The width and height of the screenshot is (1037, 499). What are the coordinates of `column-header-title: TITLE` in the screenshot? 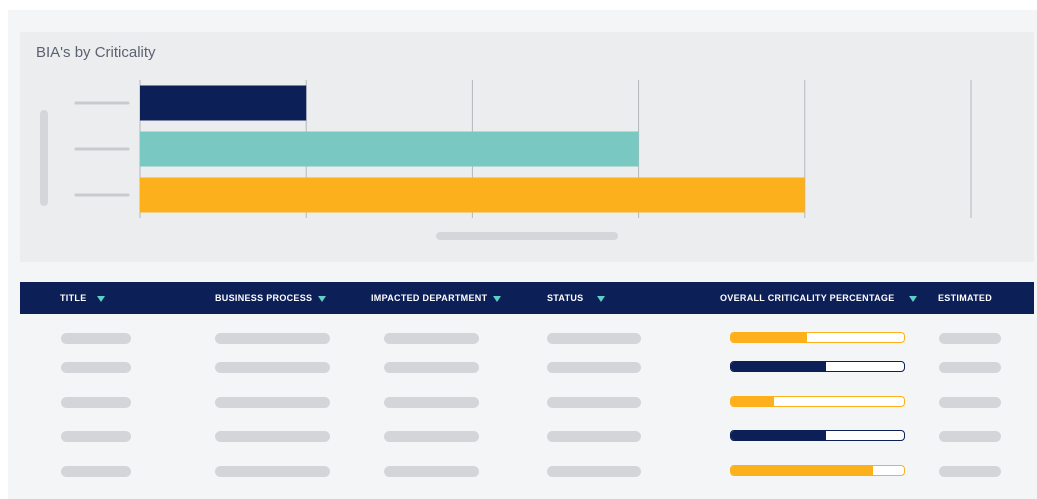 It's located at (82, 298).